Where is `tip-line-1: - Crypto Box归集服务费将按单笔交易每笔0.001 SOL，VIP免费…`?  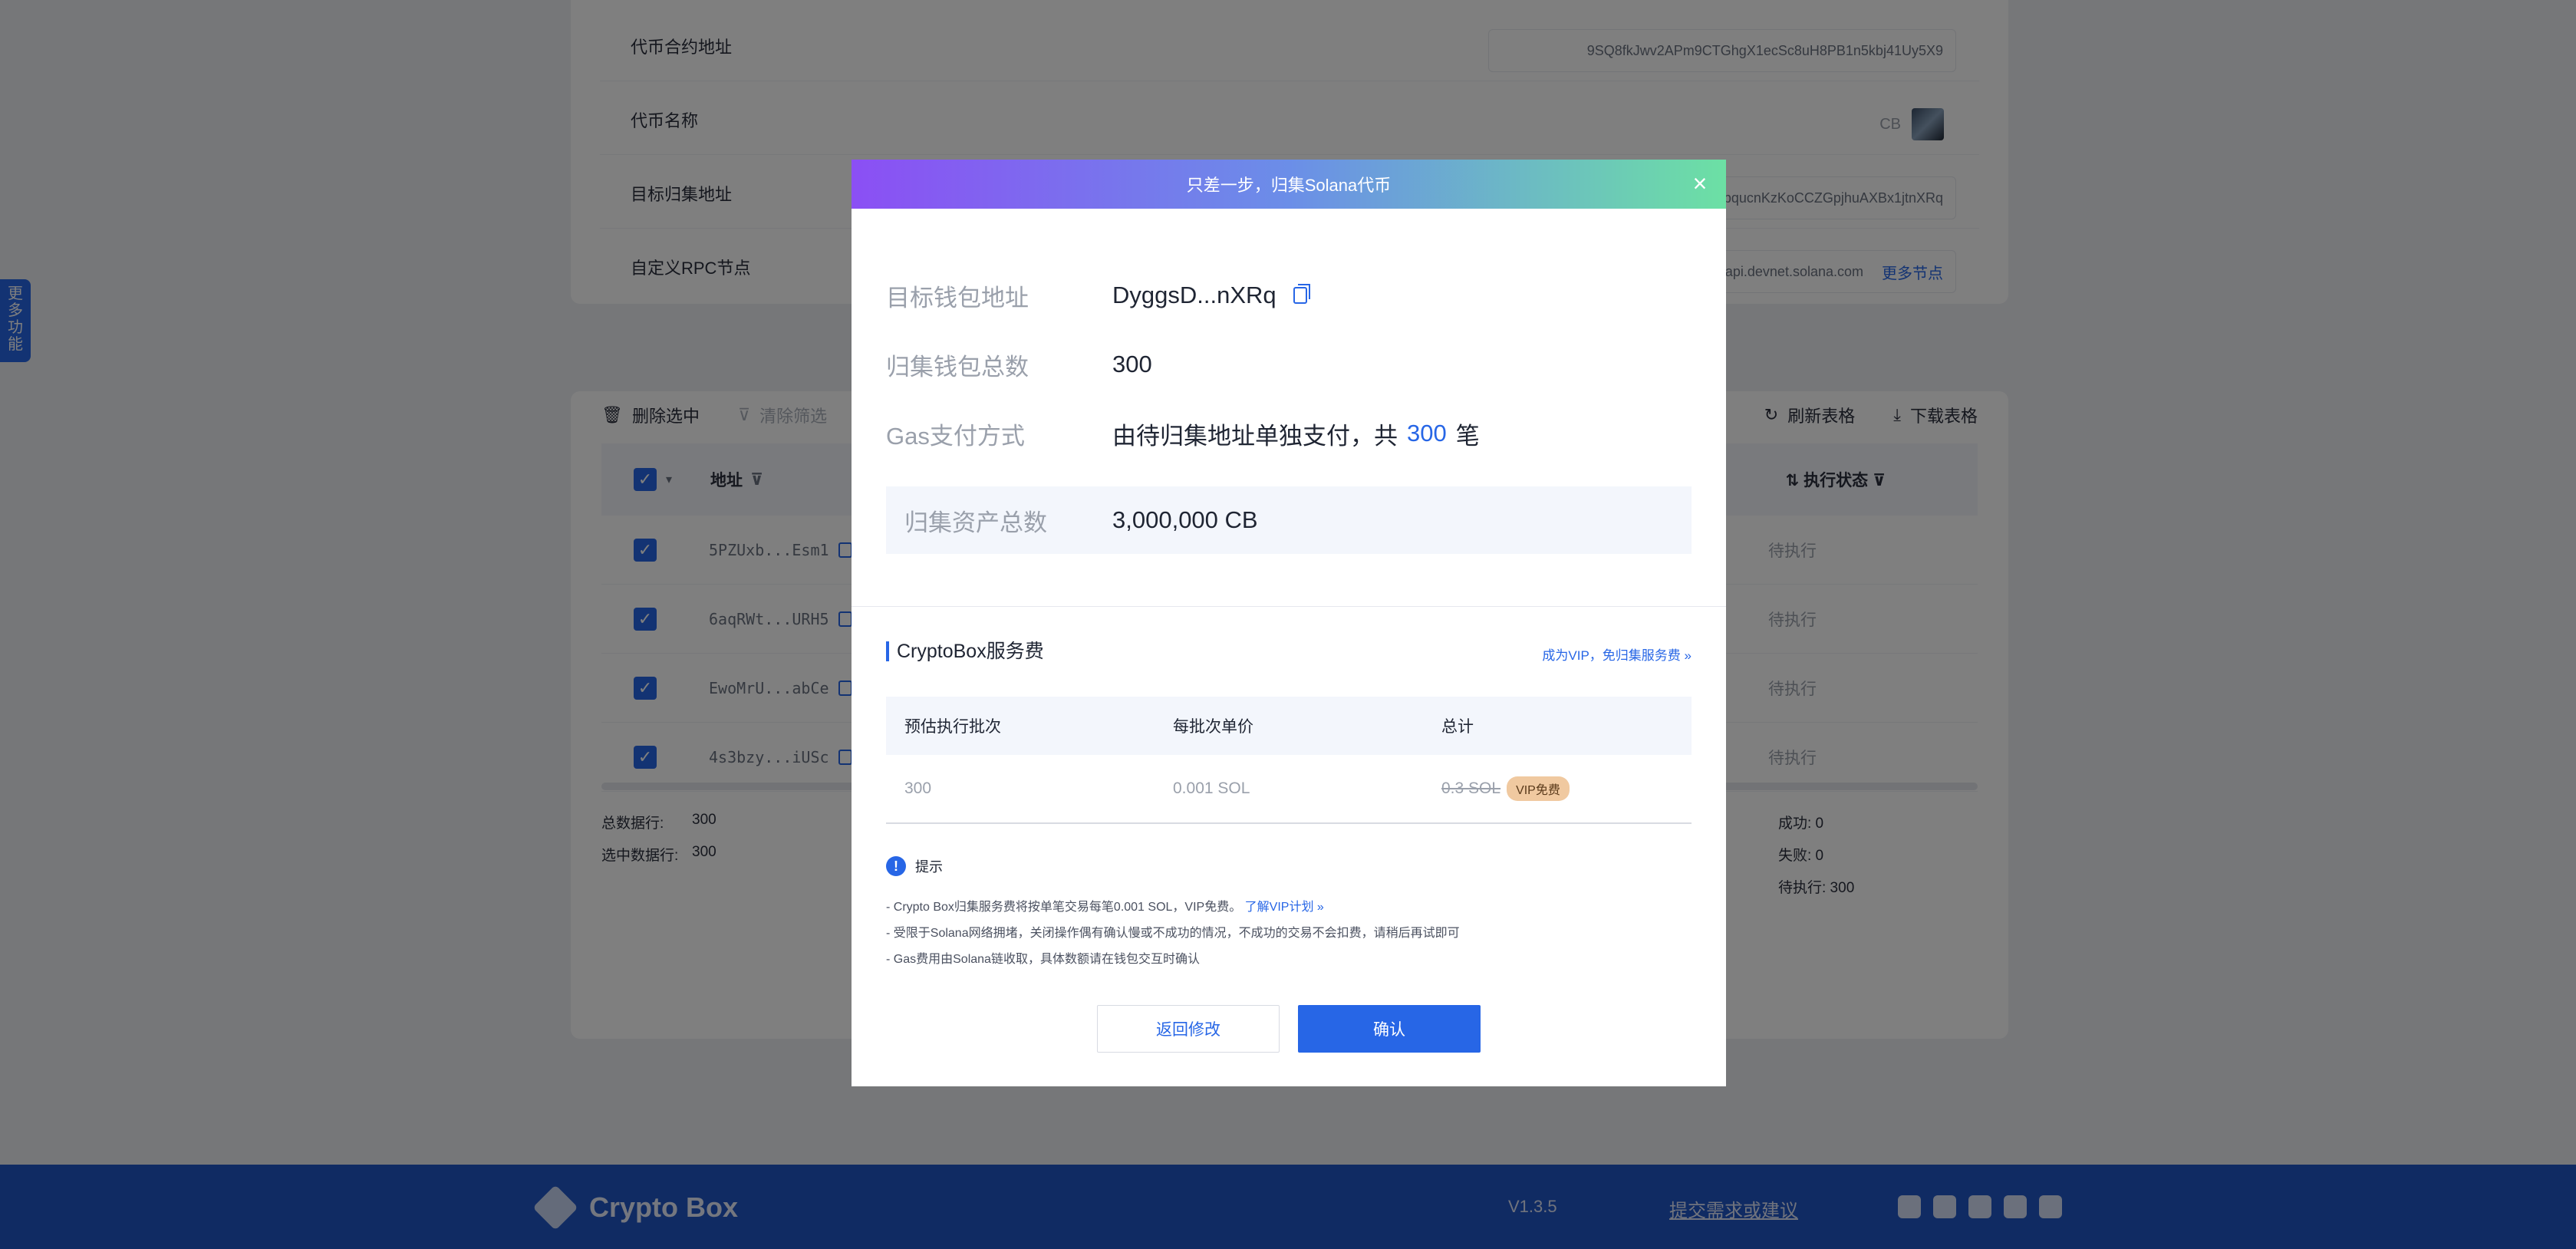 tip-line-1: - Crypto Box归集服务费将按单笔交易每笔0.001 SOL，VIP免费… is located at coordinates (1105, 905).